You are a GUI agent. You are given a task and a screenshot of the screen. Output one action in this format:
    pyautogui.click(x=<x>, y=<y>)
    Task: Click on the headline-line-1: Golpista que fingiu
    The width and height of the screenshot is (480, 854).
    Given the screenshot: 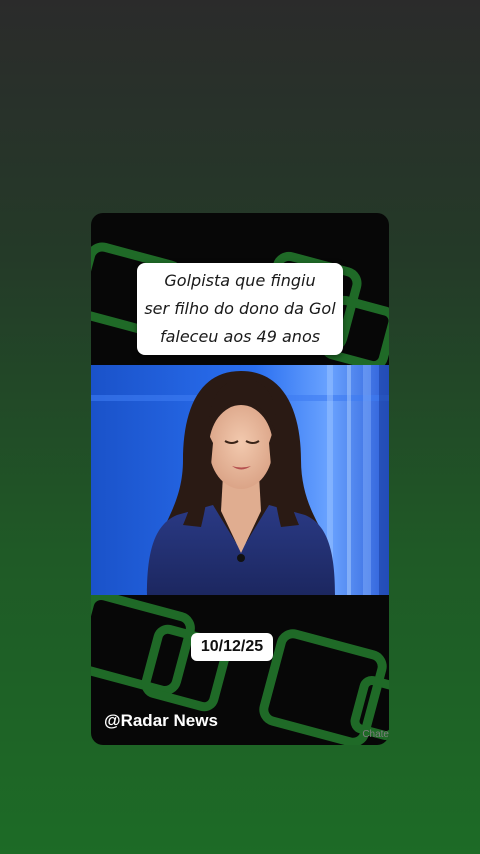 What is the action you would take?
    pyautogui.click(x=240, y=280)
    